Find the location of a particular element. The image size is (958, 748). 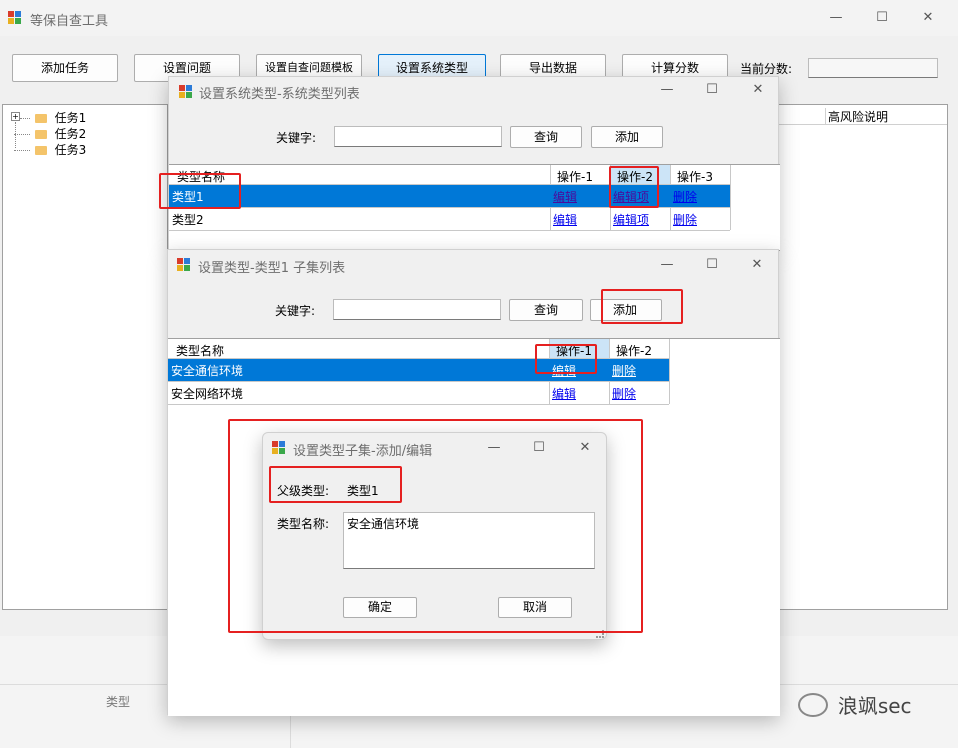

type-name-cell: 安全网络环境 is located at coordinates (207, 393).